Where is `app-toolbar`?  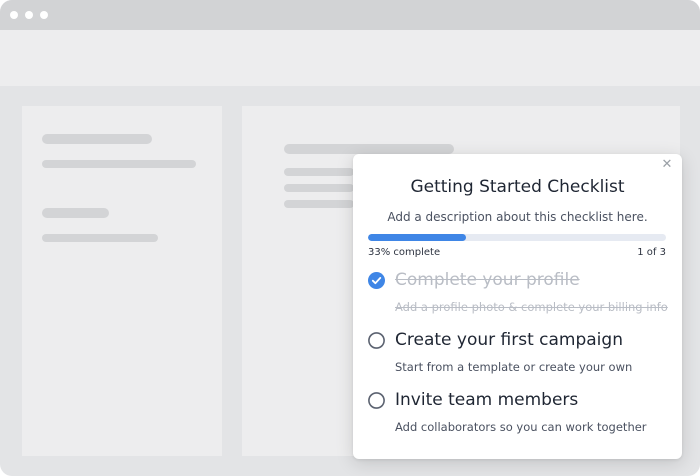
app-toolbar is located at coordinates (350, 58).